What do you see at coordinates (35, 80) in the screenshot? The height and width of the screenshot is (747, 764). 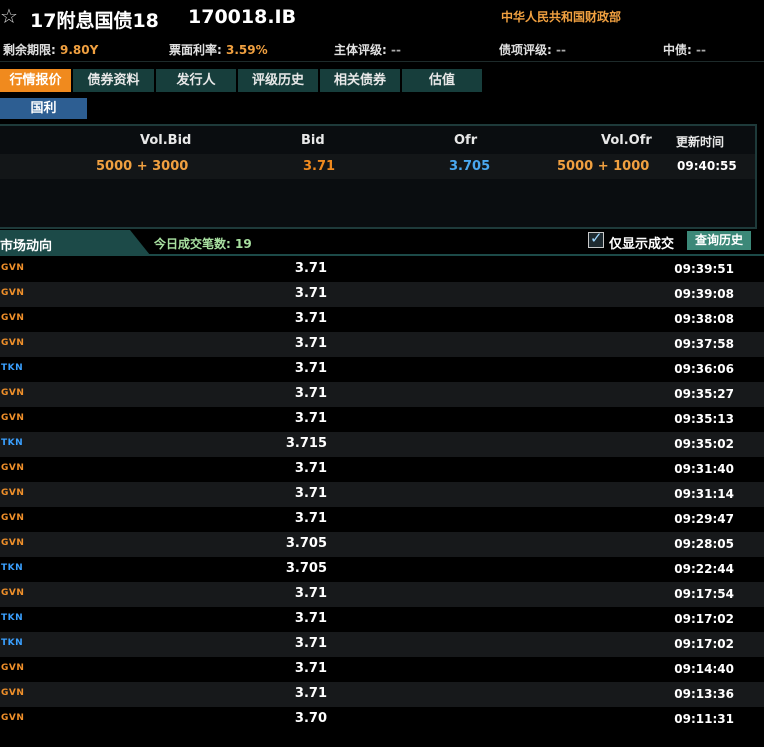 I see `tab-quotes: 行情报价` at bounding box center [35, 80].